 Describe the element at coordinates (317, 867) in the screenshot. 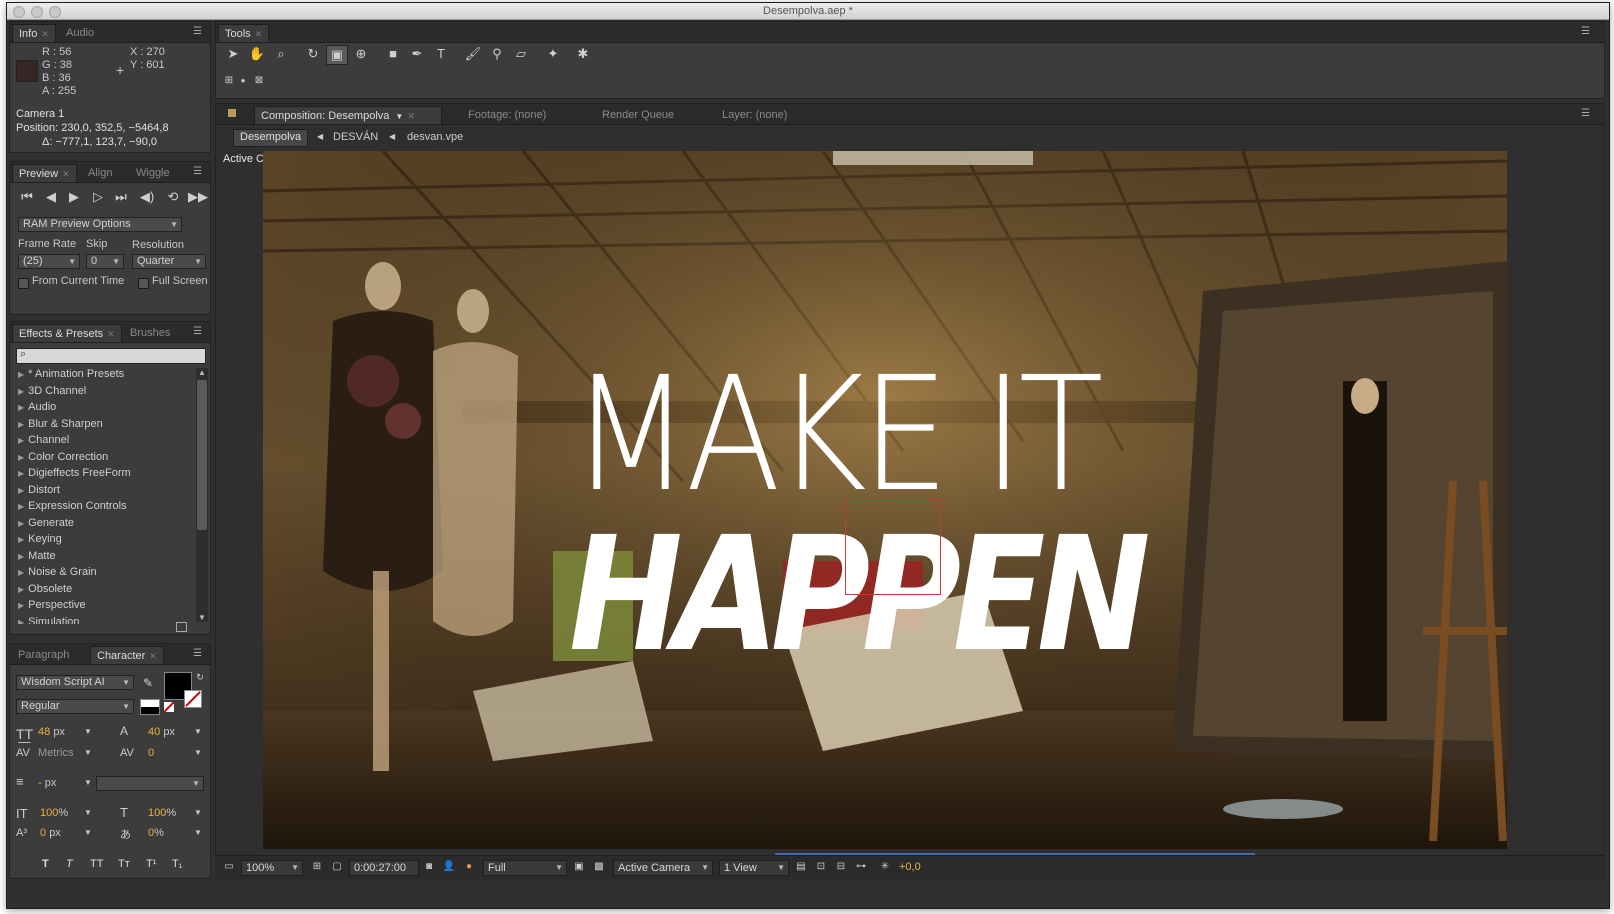

I see `title-action-safe-icon: ⊞` at that location.